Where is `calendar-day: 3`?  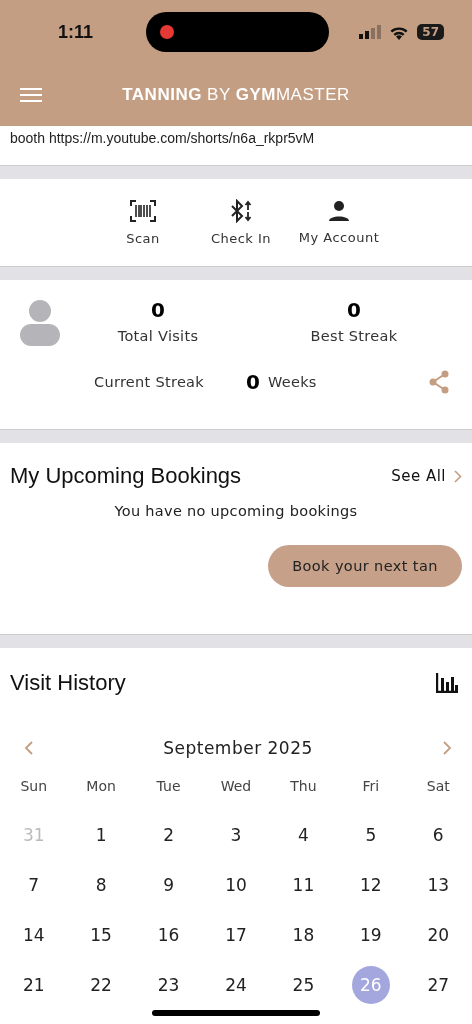
calendar-day: 3 is located at coordinates (236, 835).